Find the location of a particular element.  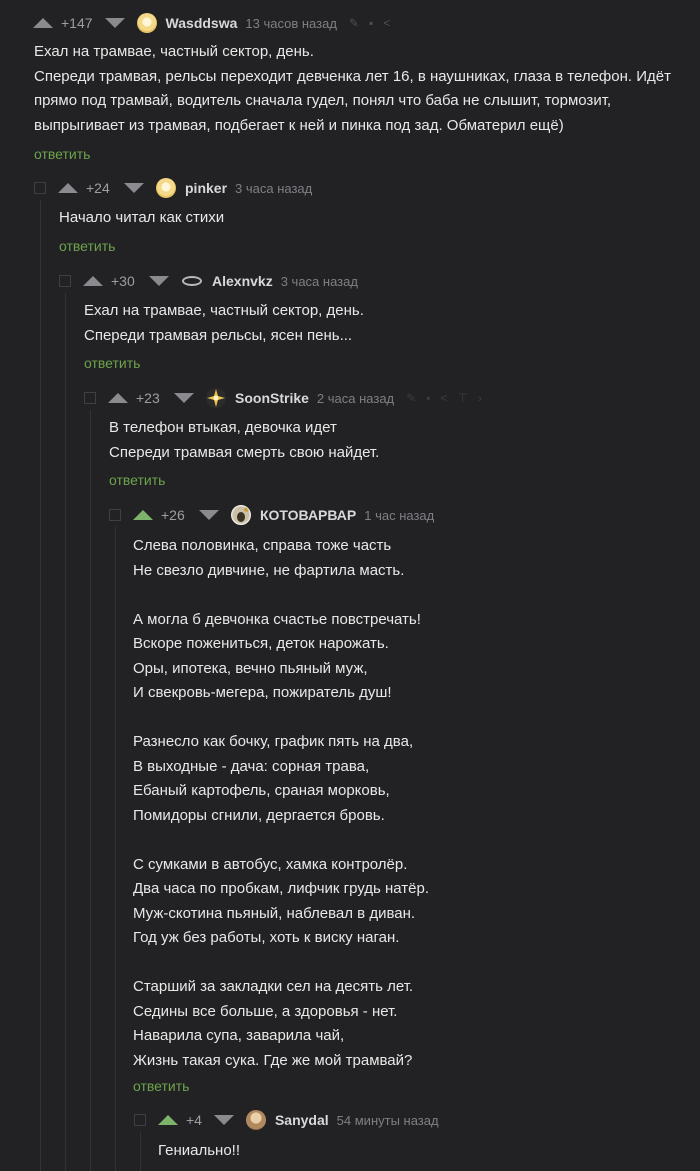

comment-rating: +4 is located at coordinates (194, 1120).